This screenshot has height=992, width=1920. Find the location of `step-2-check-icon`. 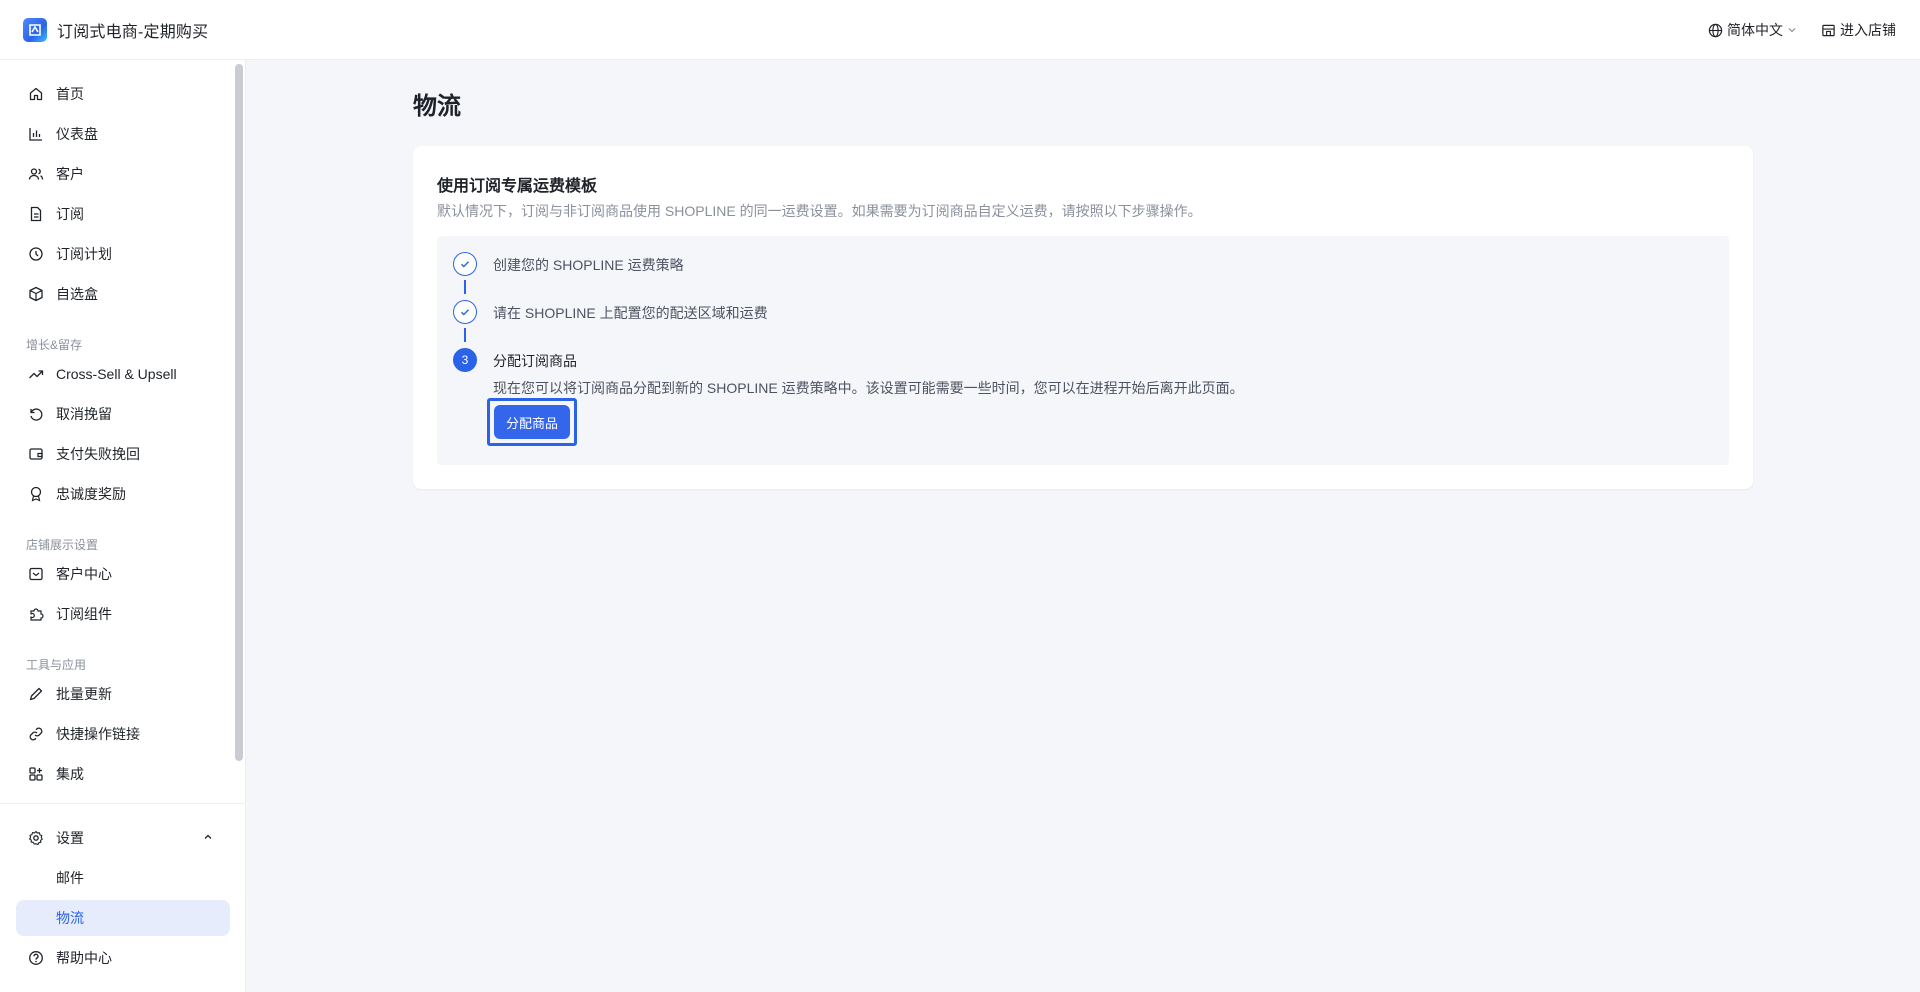

step-2-check-icon is located at coordinates (465, 312).